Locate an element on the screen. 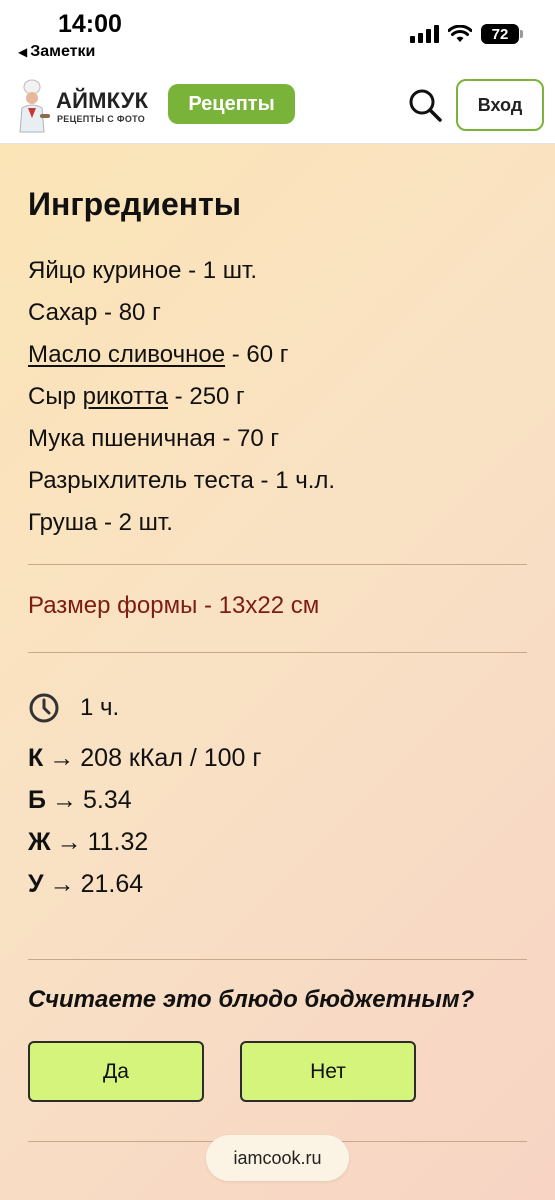 The height and width of the screenshot is (1200, 555). ingredient-item: Мука пшеничная - 70 г is located at coordinates (278, 443).